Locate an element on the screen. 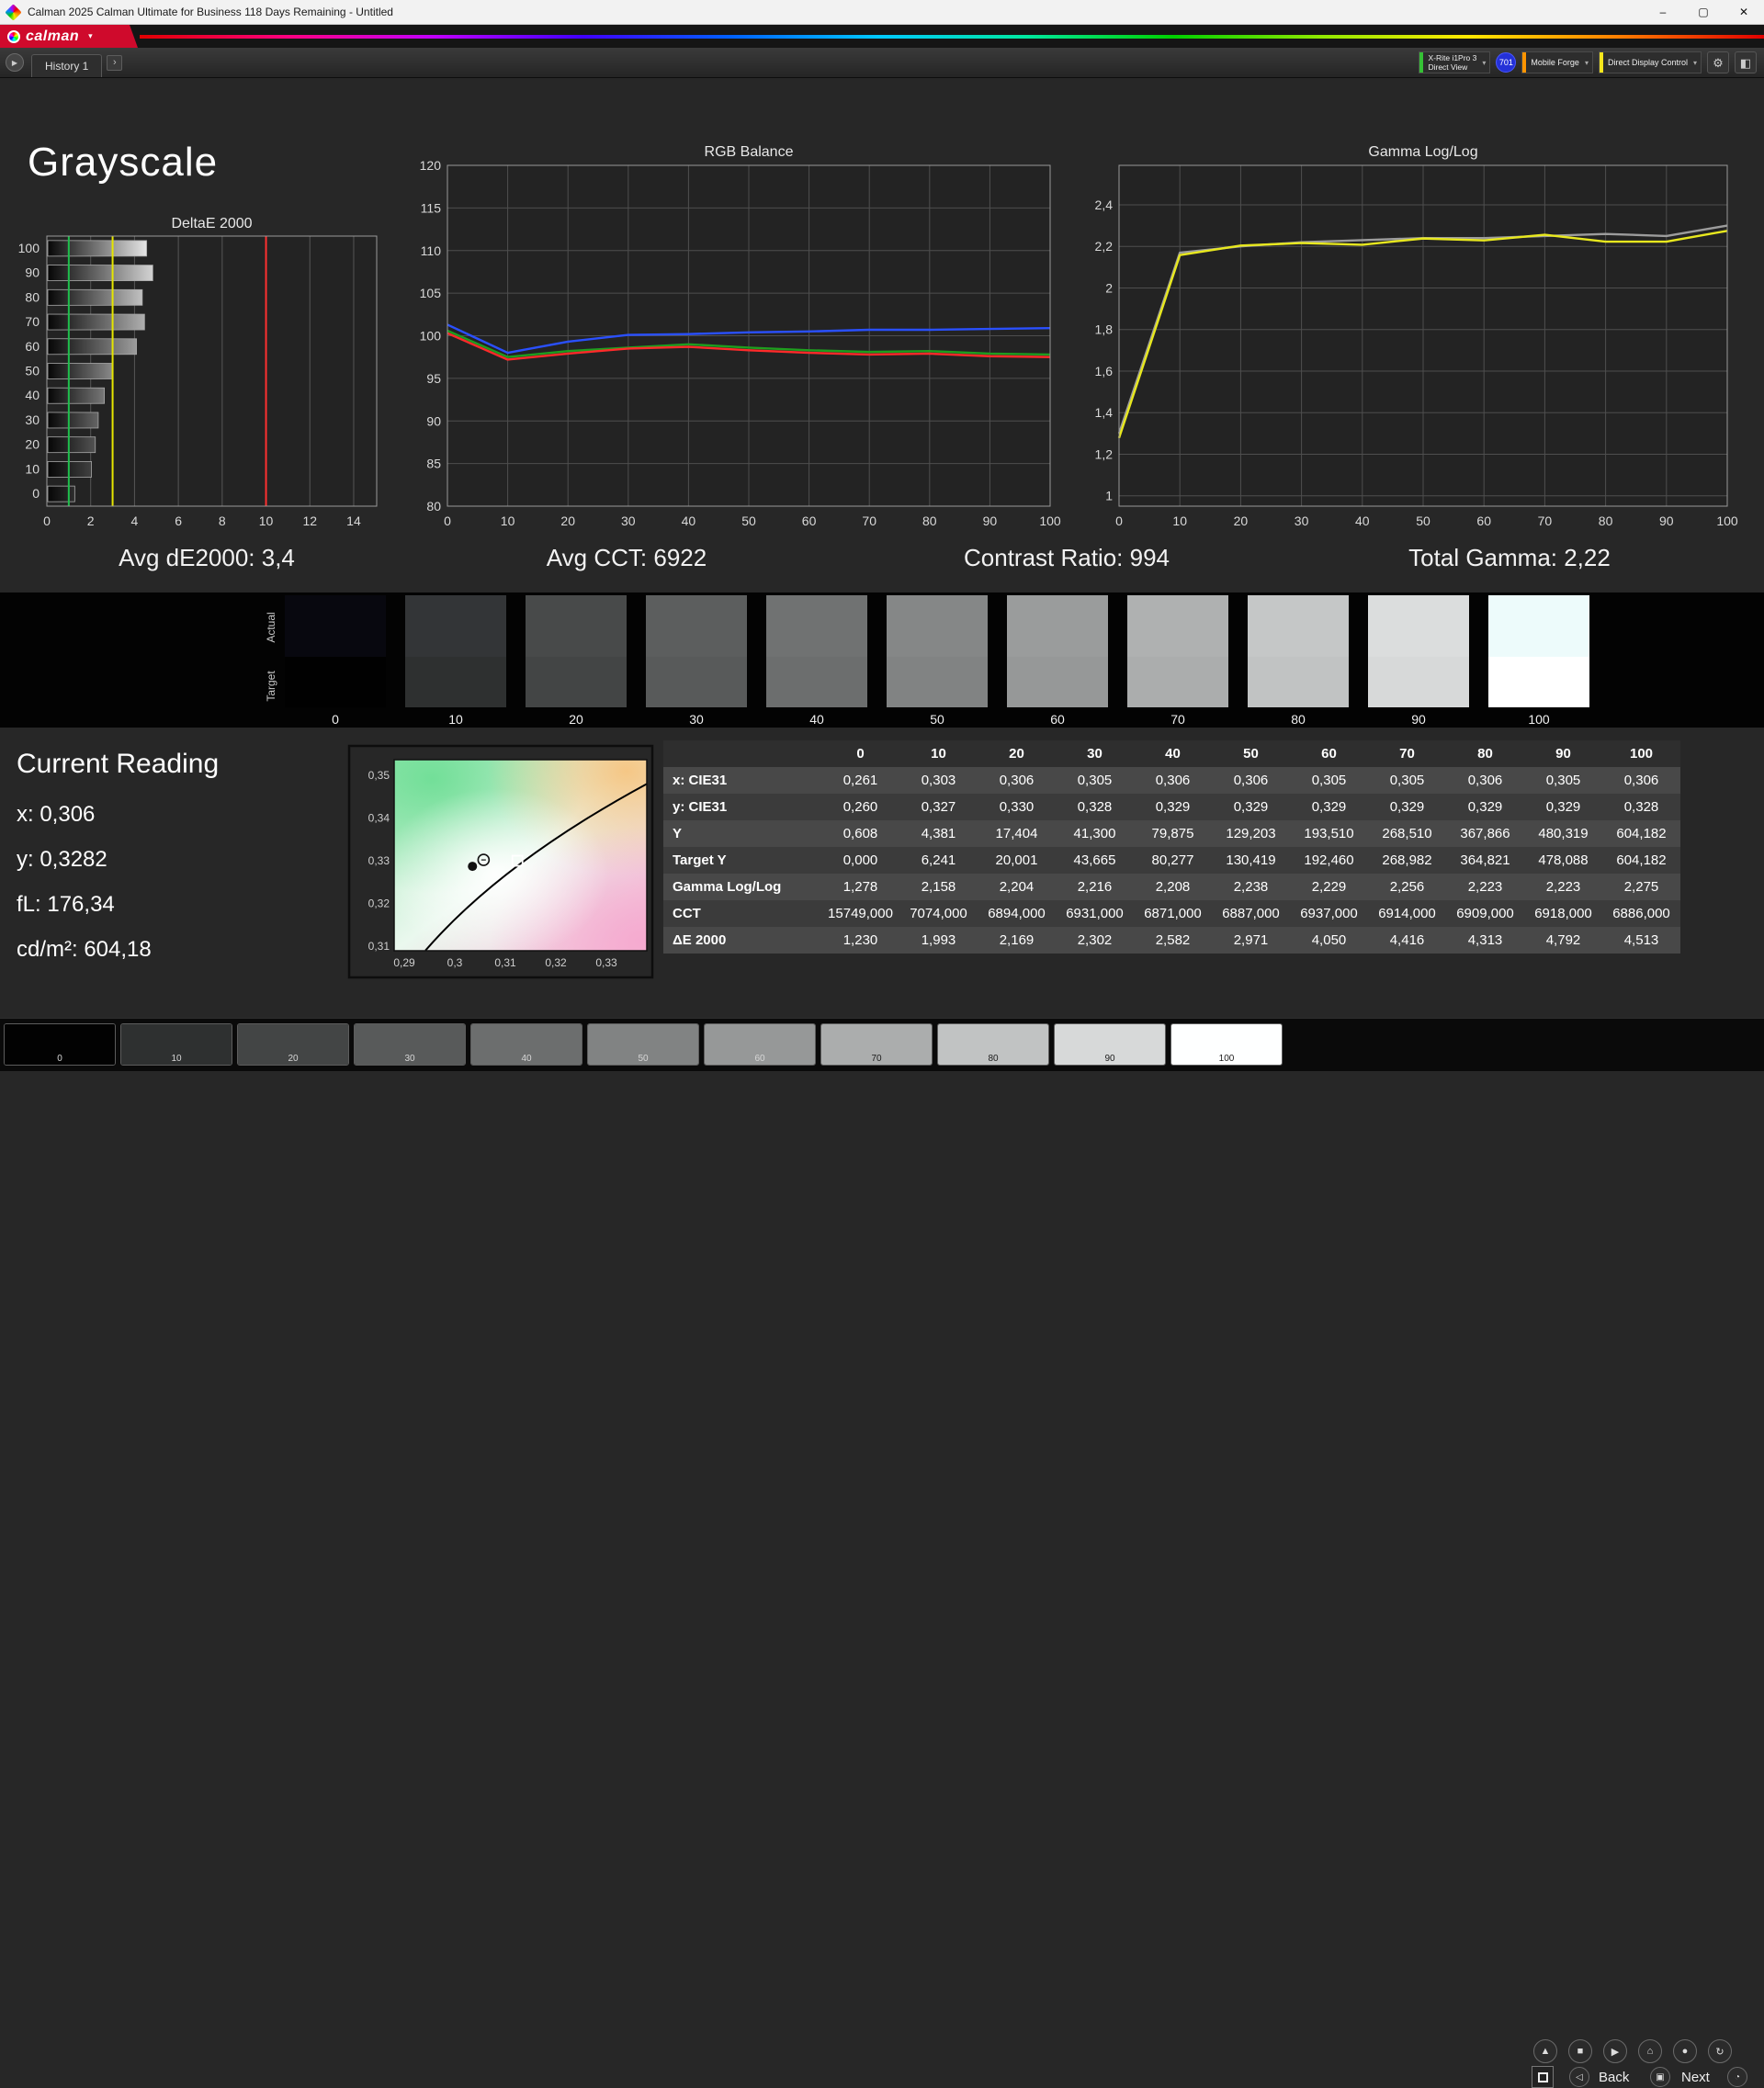 The image size is (1764, 2088). close-button: ✕ is located at coordinates (1744, 12).